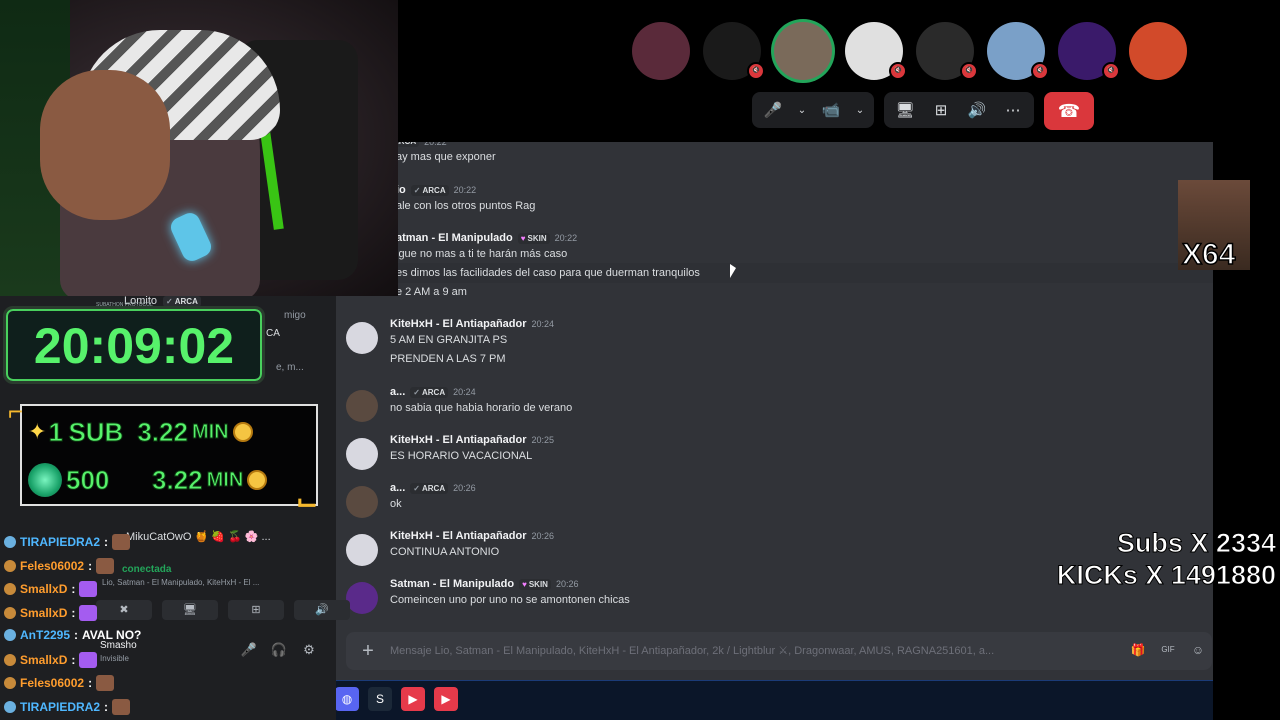 The height and width of the screenshot is (720, 1280). What do you see at coordinates (309, 651) in the screenshot?
I see `settings-gear-icon: ⚙` at bounding box center [309, 651].